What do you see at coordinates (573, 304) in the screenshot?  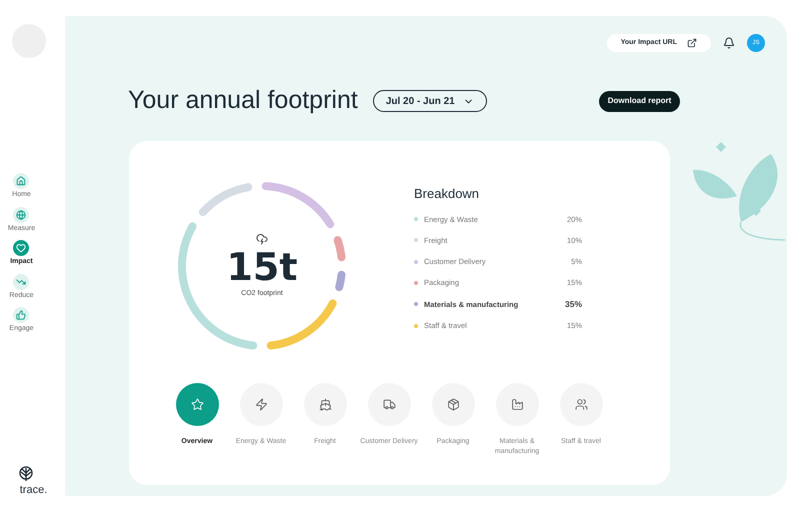 I see `legend-percent: 35%` at bounding box center [573, 304].